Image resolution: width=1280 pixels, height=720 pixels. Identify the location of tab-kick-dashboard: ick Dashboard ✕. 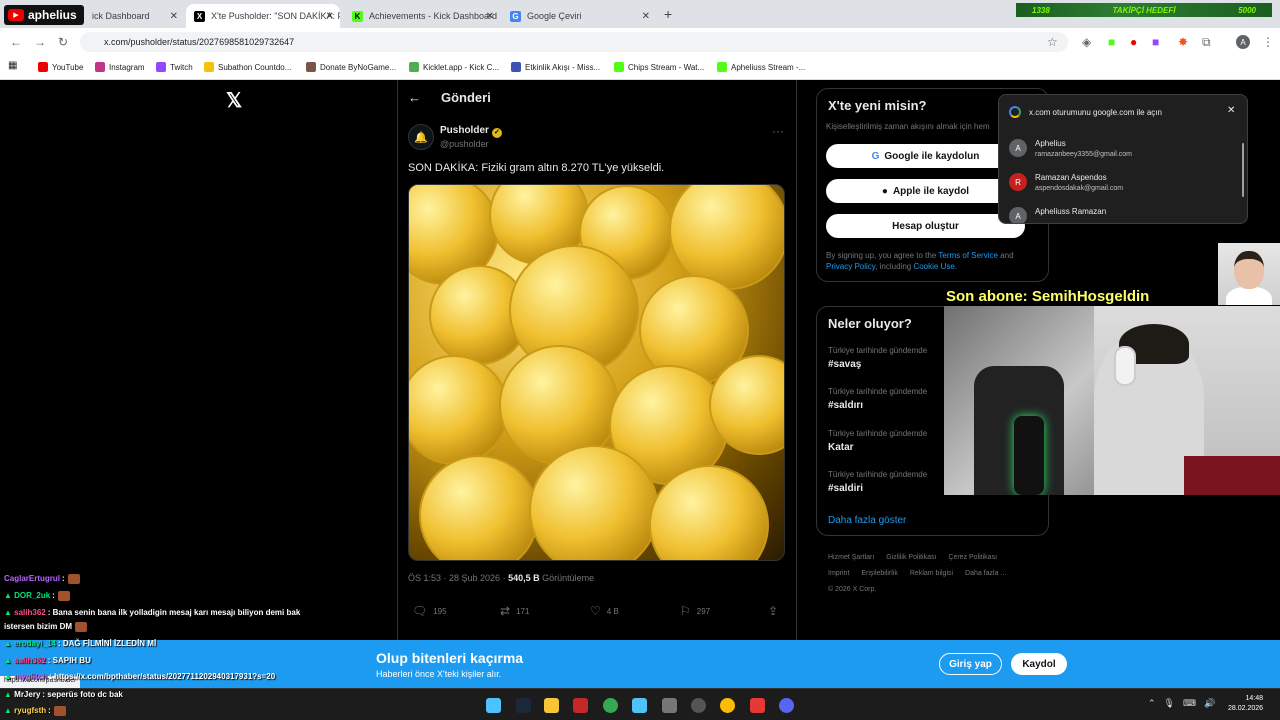
(134, 16).